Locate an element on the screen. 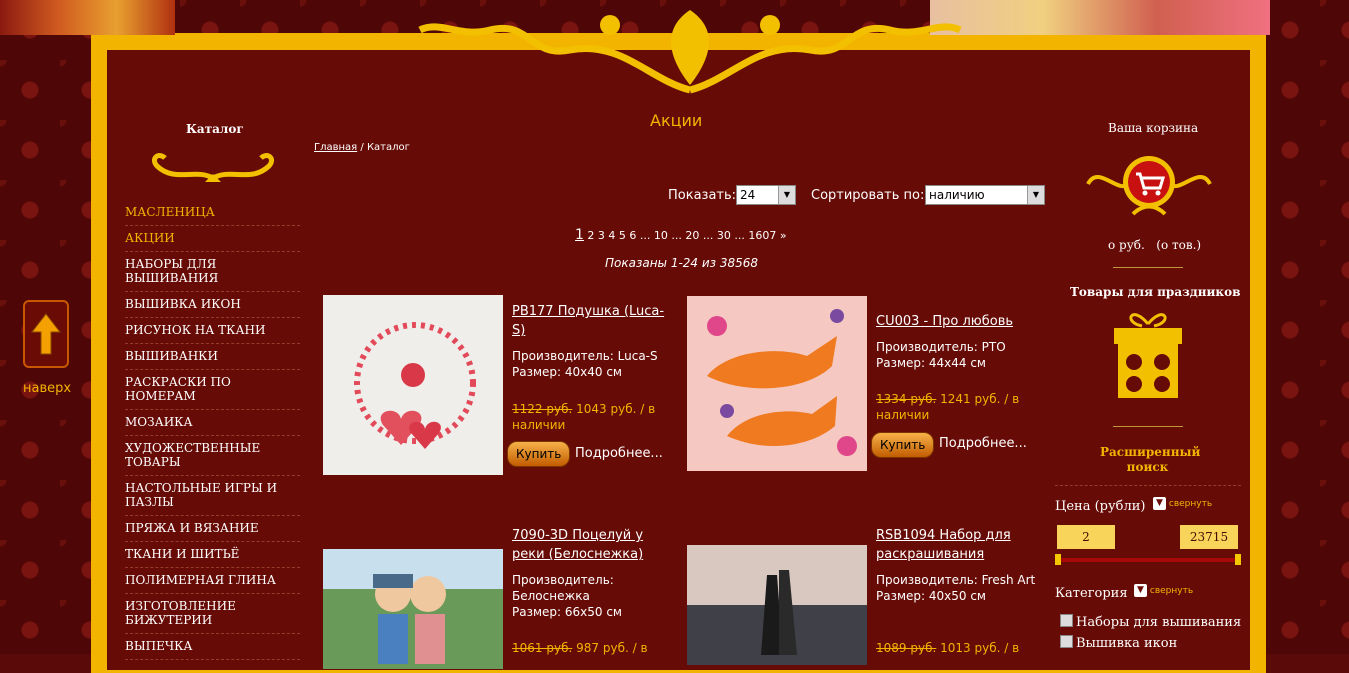 The height and width of the screenshot is (673, 1349). price-slider-max-handle is located at coordinates (1238, 559).